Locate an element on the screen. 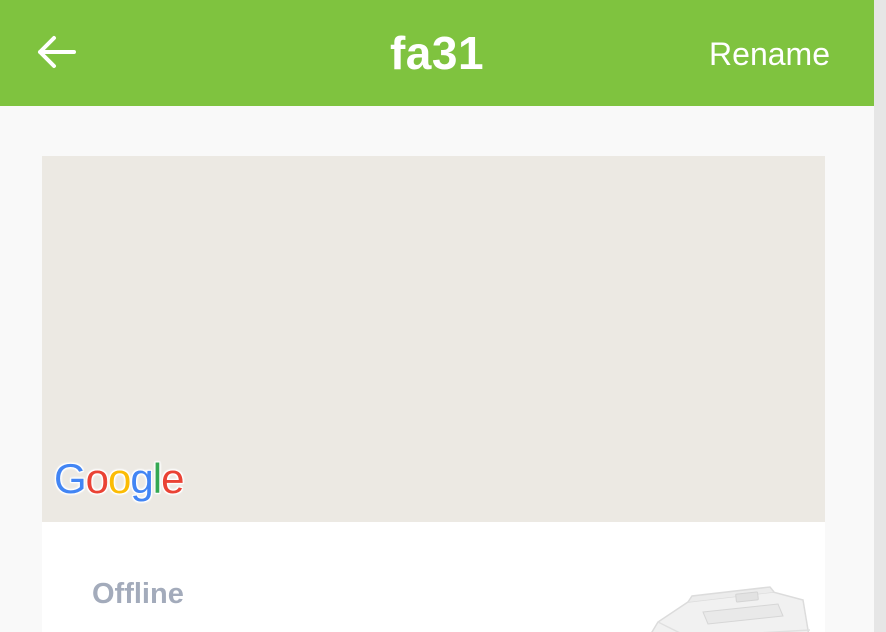 The image size is (886, 632). google-logo-letter: l is located at coordinates (157, 478).